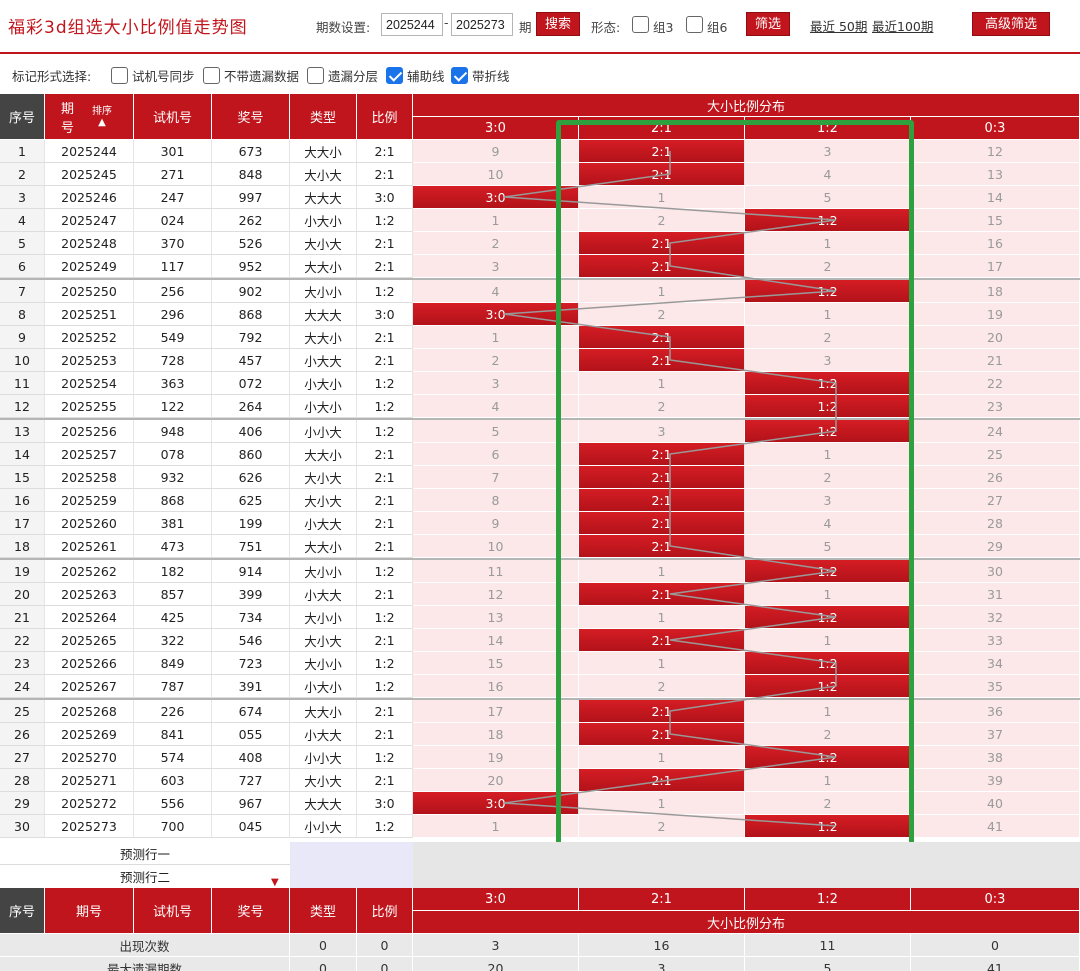 The width and height of the screenshot is (1080, 971). I want to click on predict-row-2: 预测行二, so click(144, 877).